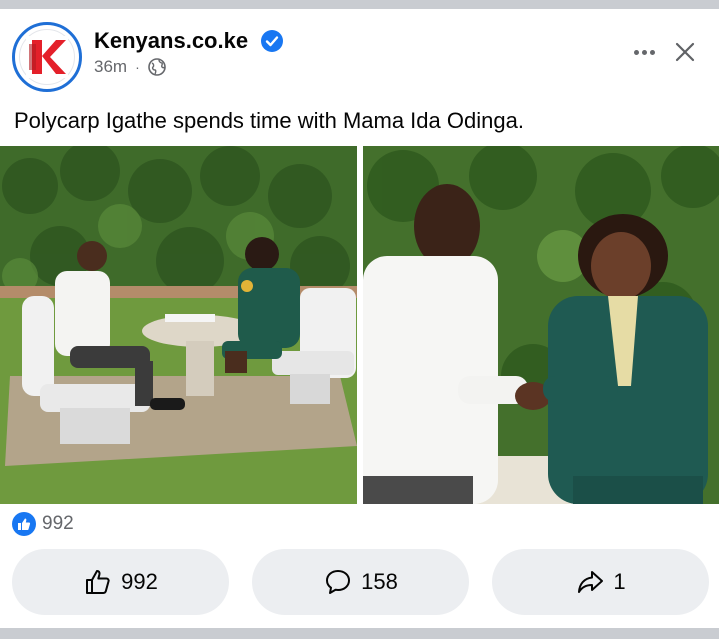  I want to click on comment-button: 158, so click(360, 582).